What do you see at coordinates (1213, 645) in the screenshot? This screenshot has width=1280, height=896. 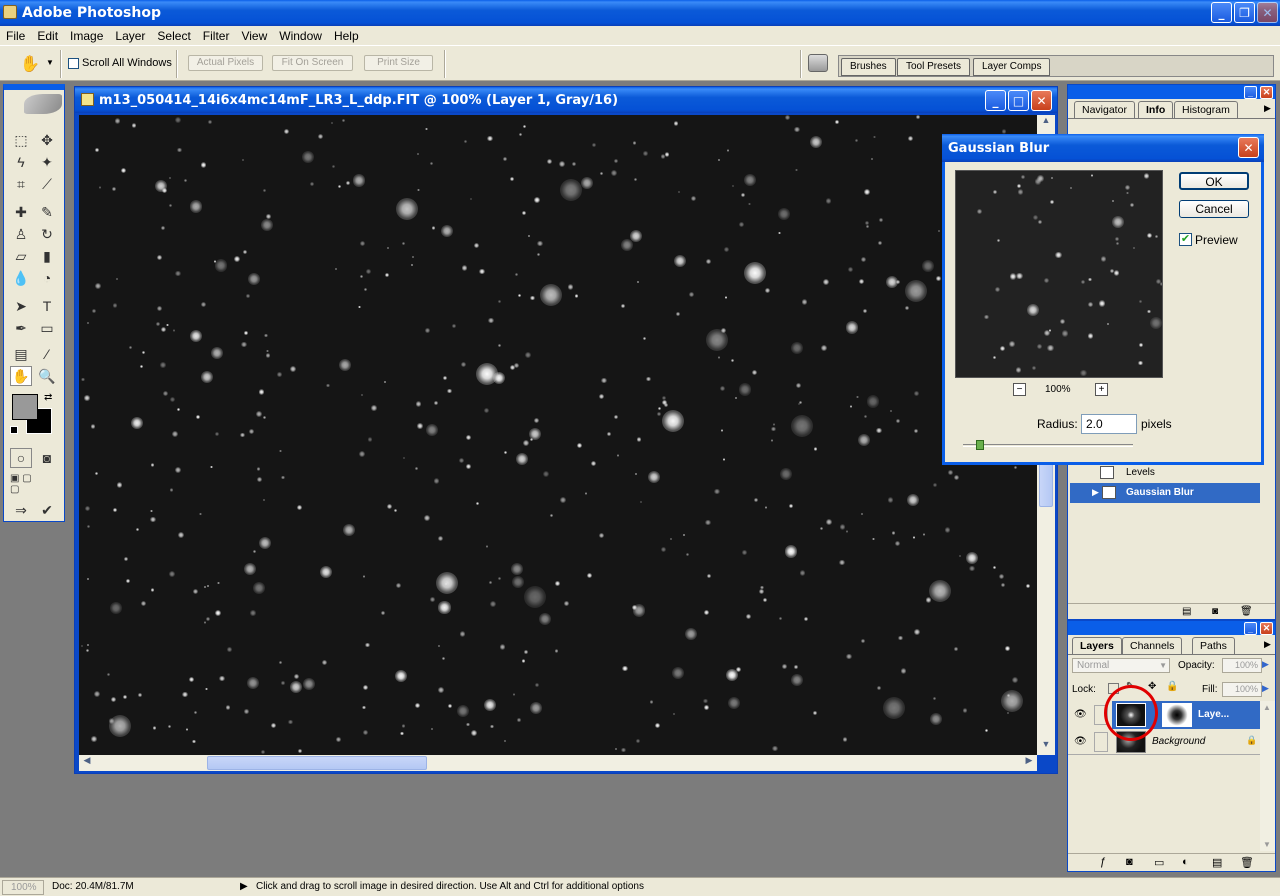 I see `tab-paths: Paths` at bounding box center [1213, 645].